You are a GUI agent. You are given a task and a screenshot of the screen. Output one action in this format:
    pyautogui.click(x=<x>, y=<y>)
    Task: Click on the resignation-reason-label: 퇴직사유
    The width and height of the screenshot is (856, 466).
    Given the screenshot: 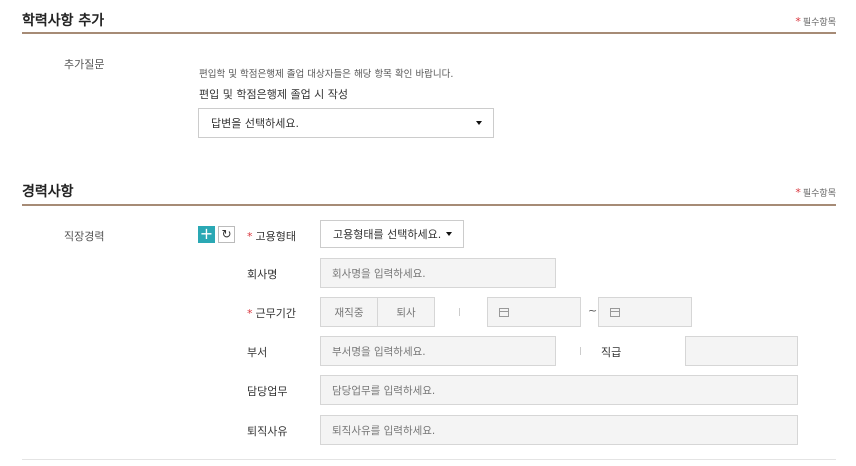 What is the action you would take?
    pyautogui.click(x=267, y=431)
    